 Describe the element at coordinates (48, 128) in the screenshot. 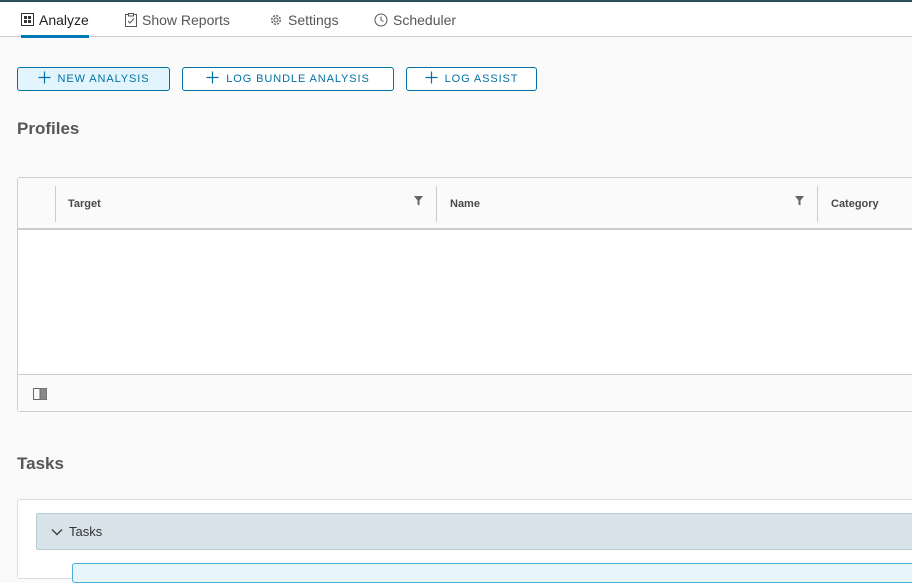

I see `profiles-title: Profiles` at that location.